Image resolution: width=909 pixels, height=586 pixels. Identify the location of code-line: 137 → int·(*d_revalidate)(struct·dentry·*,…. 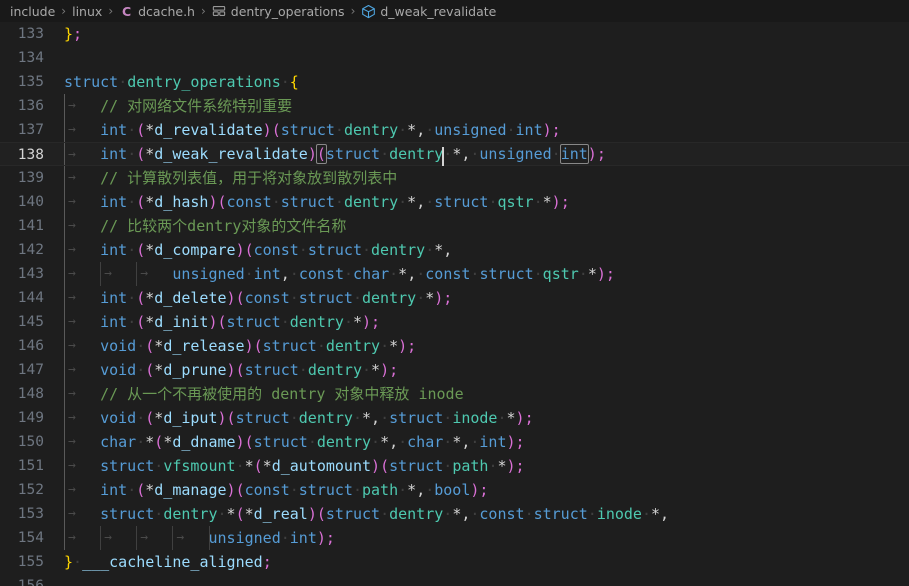
(454, 130).